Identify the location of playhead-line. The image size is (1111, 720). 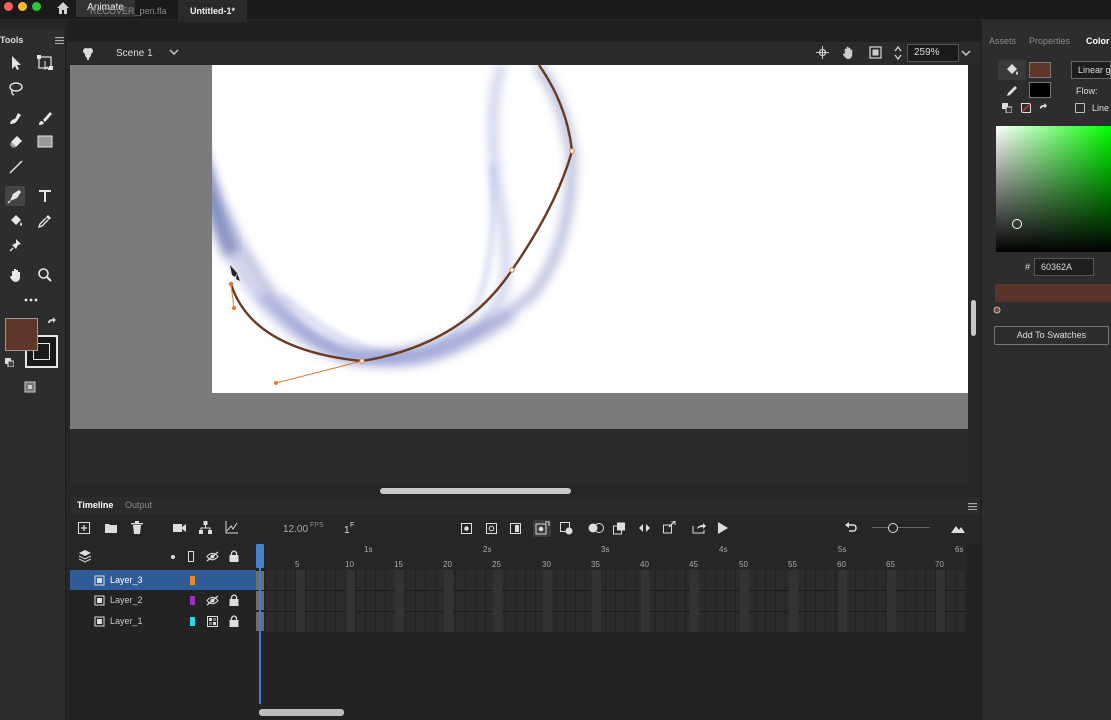
(260, 624).